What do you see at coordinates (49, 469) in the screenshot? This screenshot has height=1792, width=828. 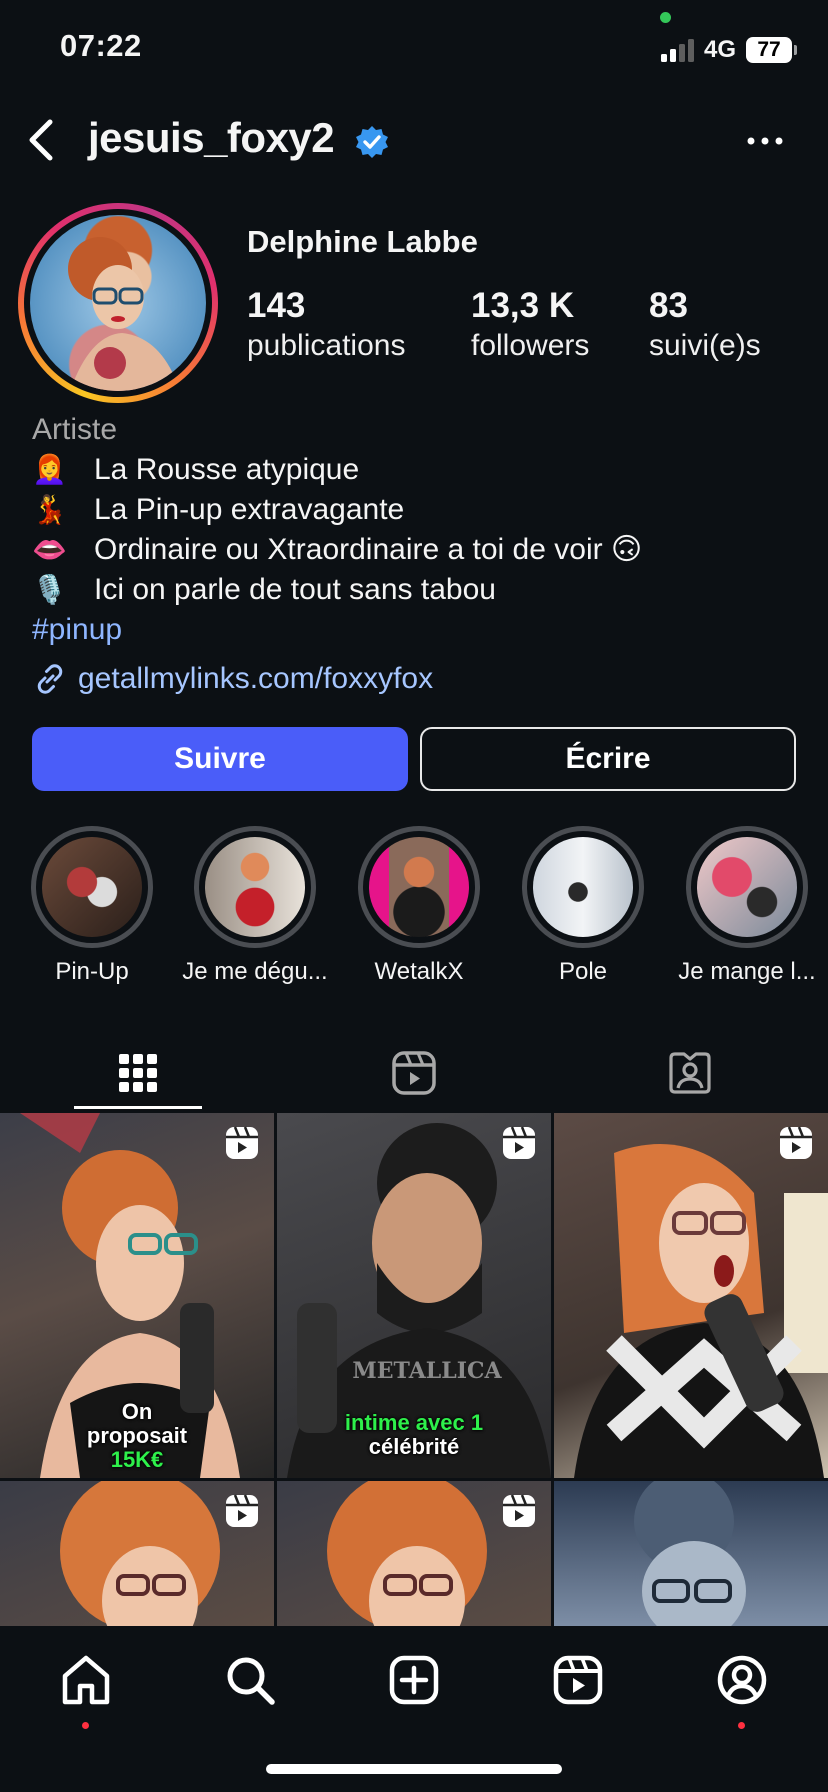 I see `bio-emoji: 👩‍🦰` at bounding box center [49, 469].